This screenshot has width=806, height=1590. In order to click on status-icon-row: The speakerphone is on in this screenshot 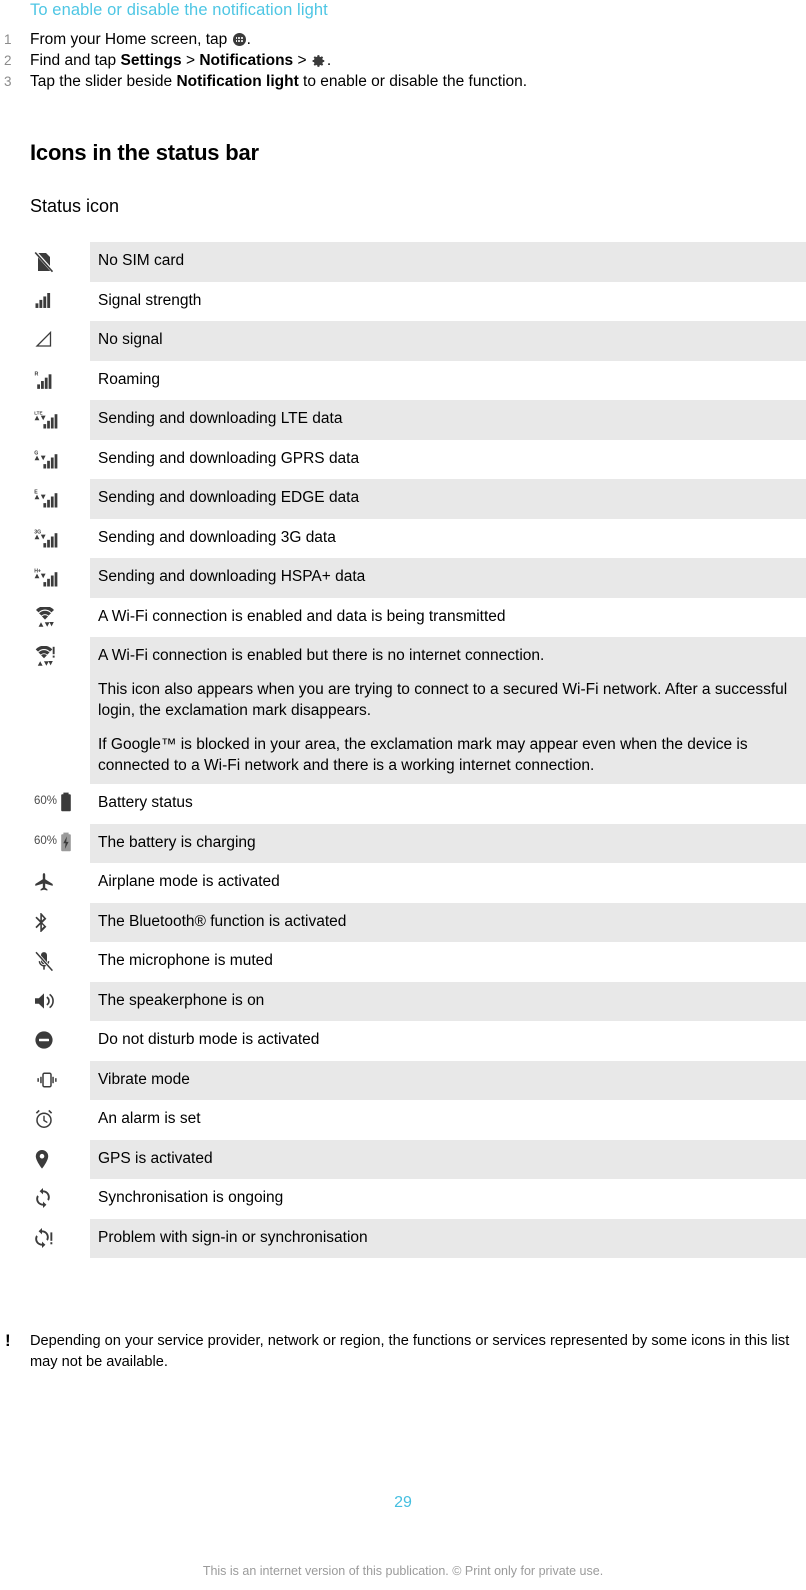, I will do `click(403, 1001)`.